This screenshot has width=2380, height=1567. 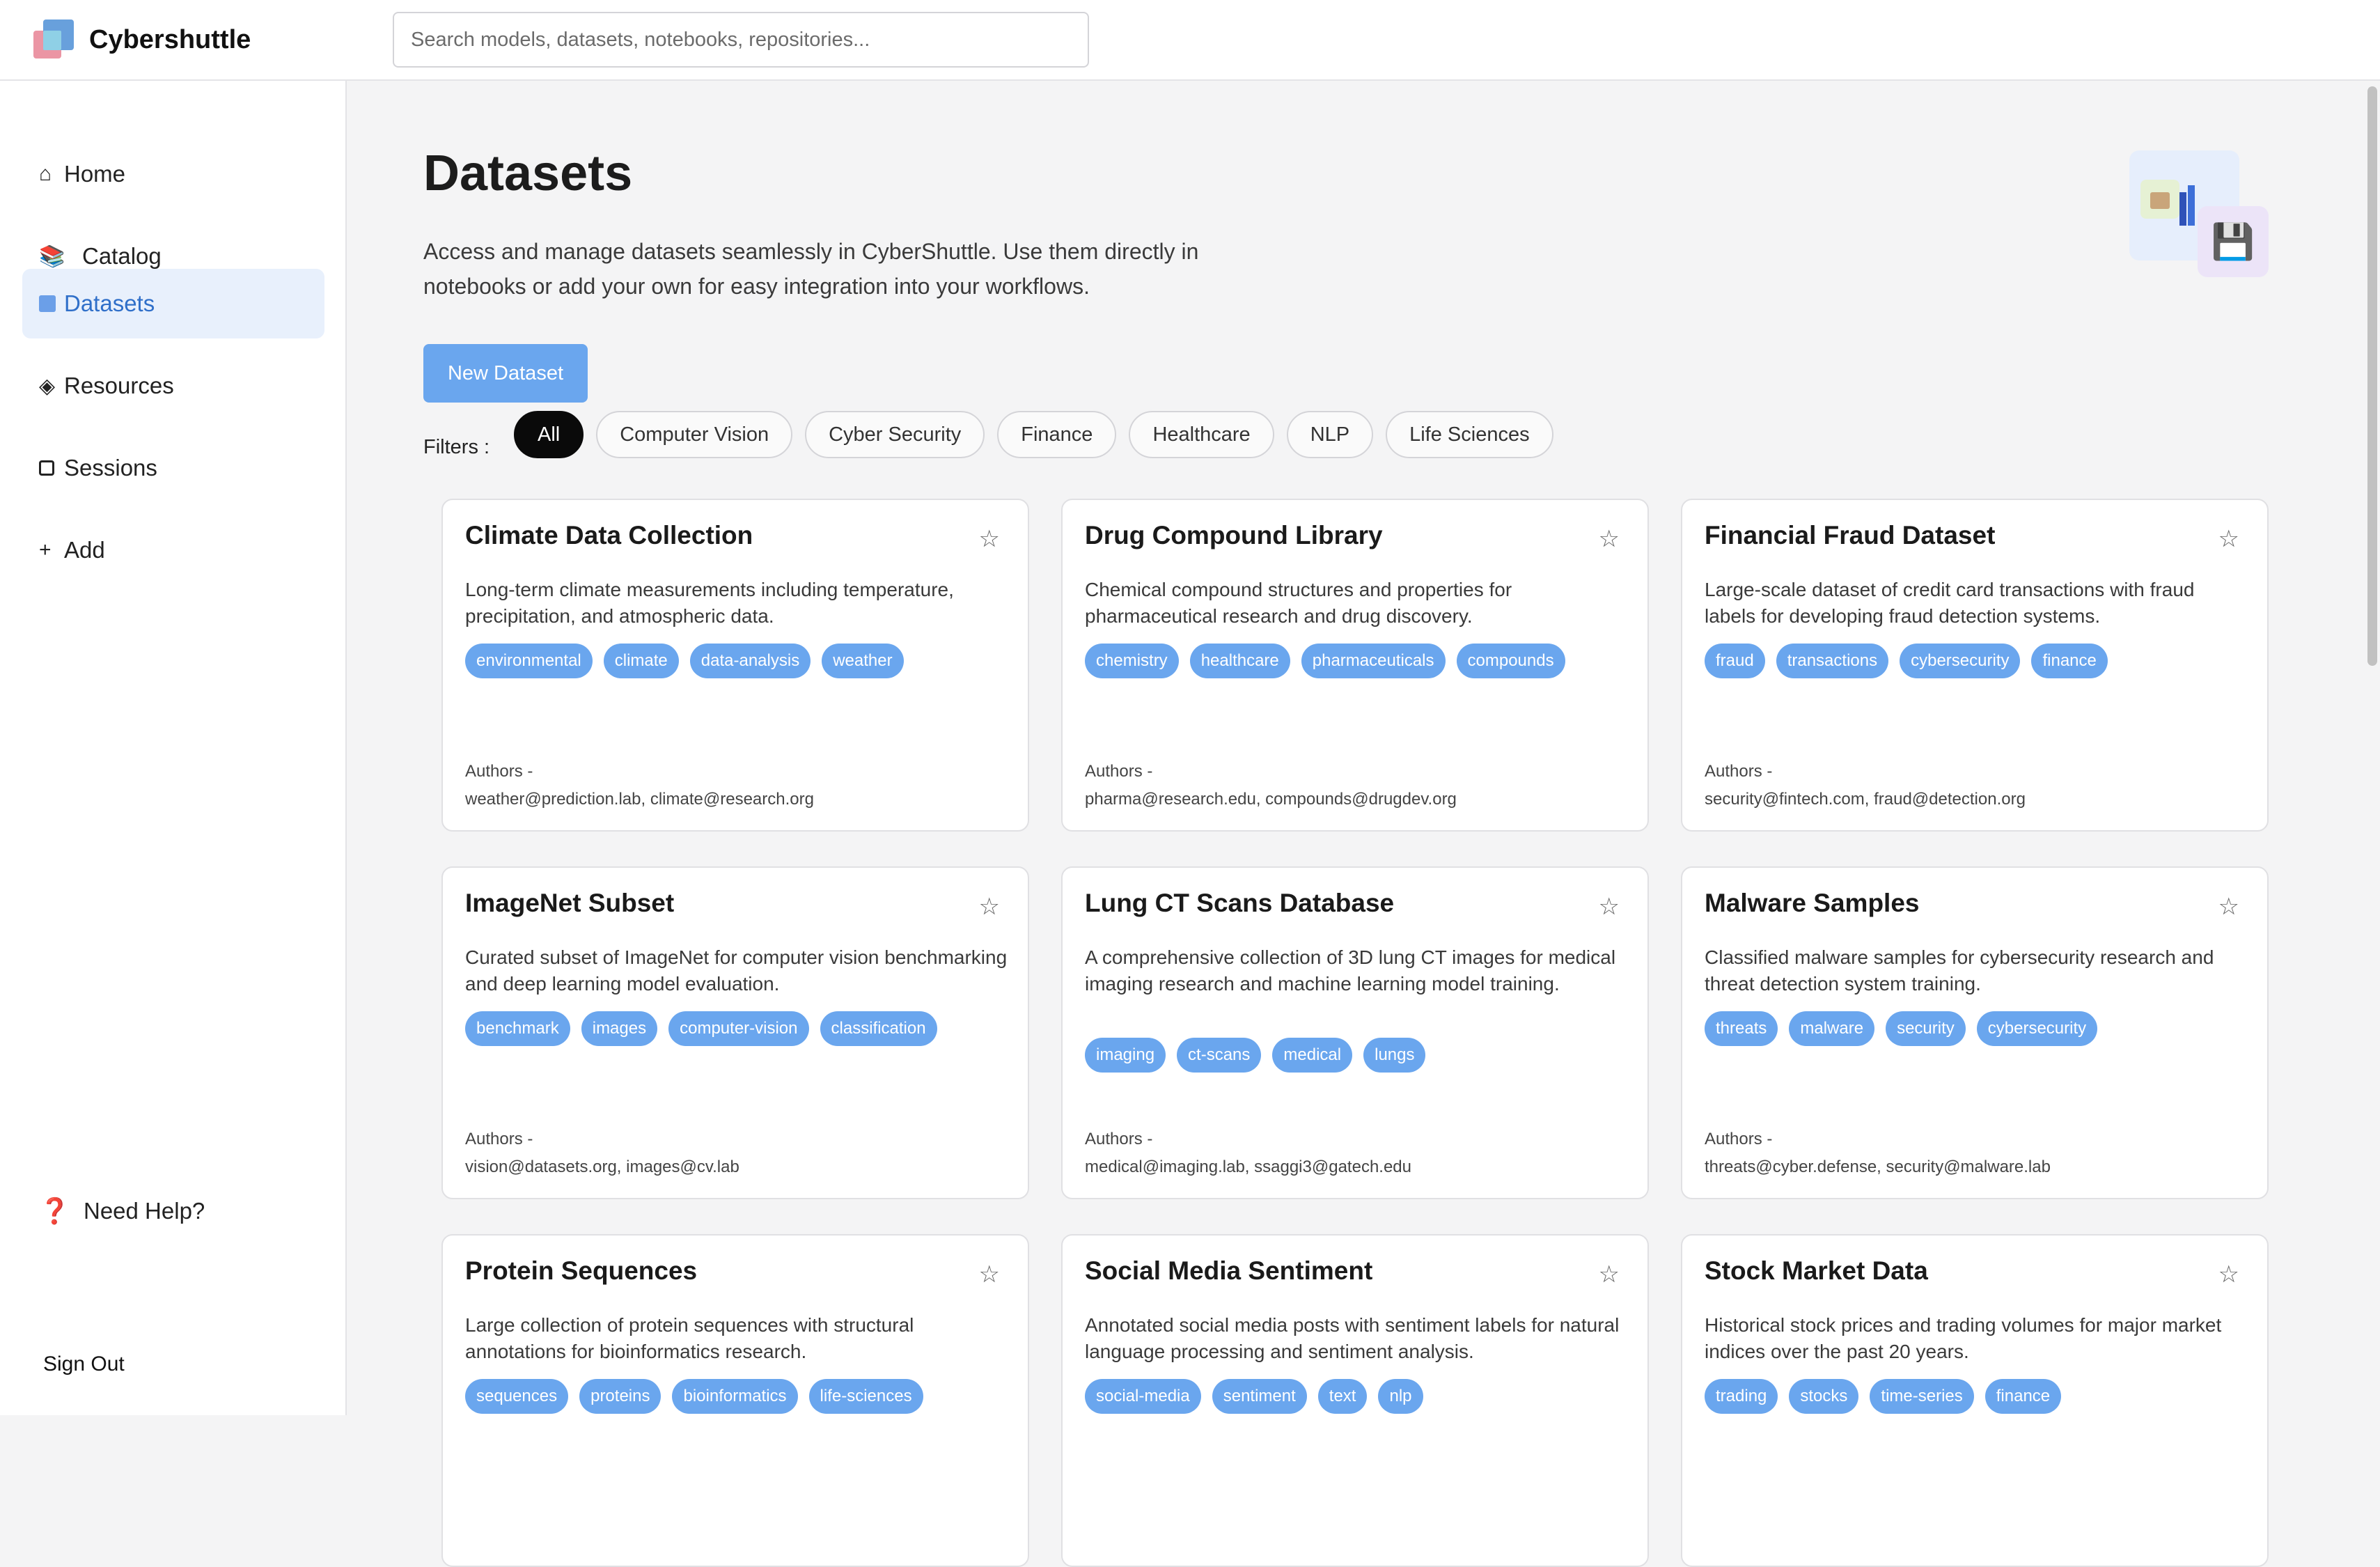 What do you see at coordinates (173, 550) in the screenshot?
I see `sidebar-item-add: + Add` at bounding box center [173, 550].